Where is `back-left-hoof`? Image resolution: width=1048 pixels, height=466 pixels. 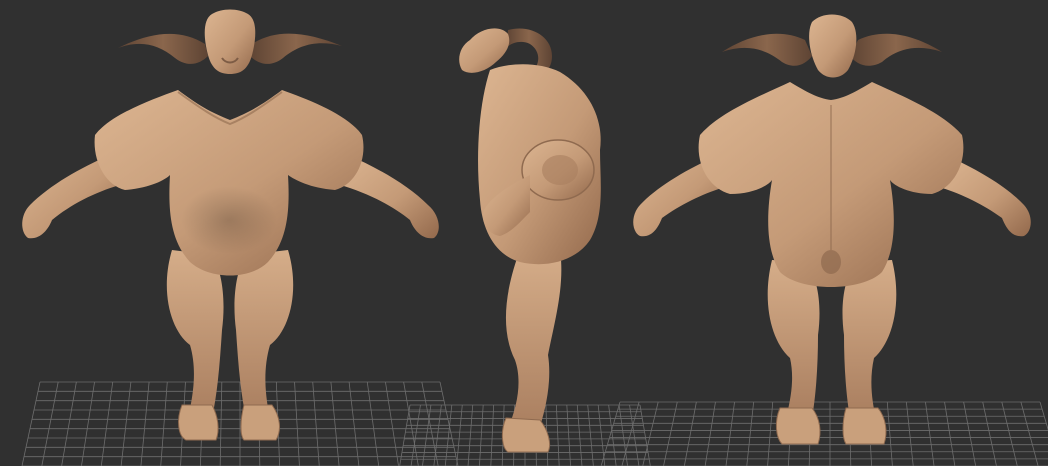 back-left-hoof is located at coordinates (798, 426).